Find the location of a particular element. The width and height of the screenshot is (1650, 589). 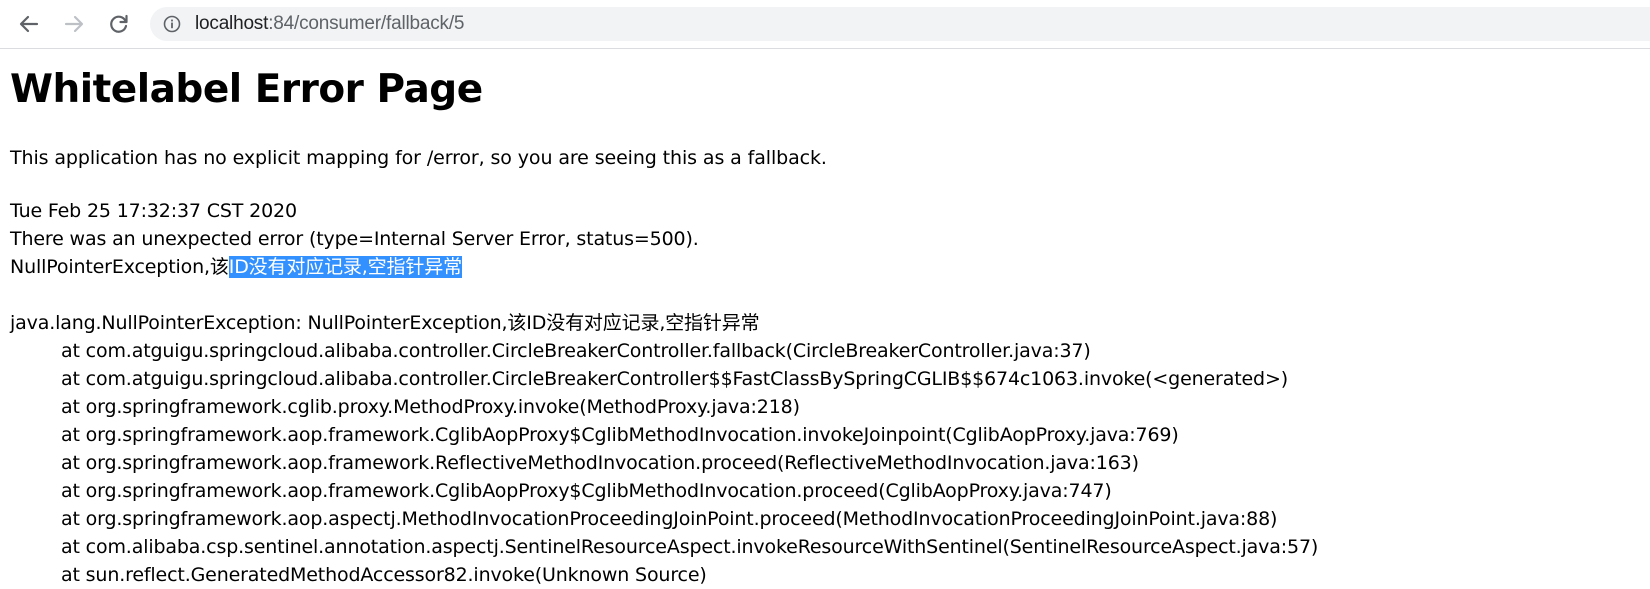

forward-button is located at coordinates (74, 24).